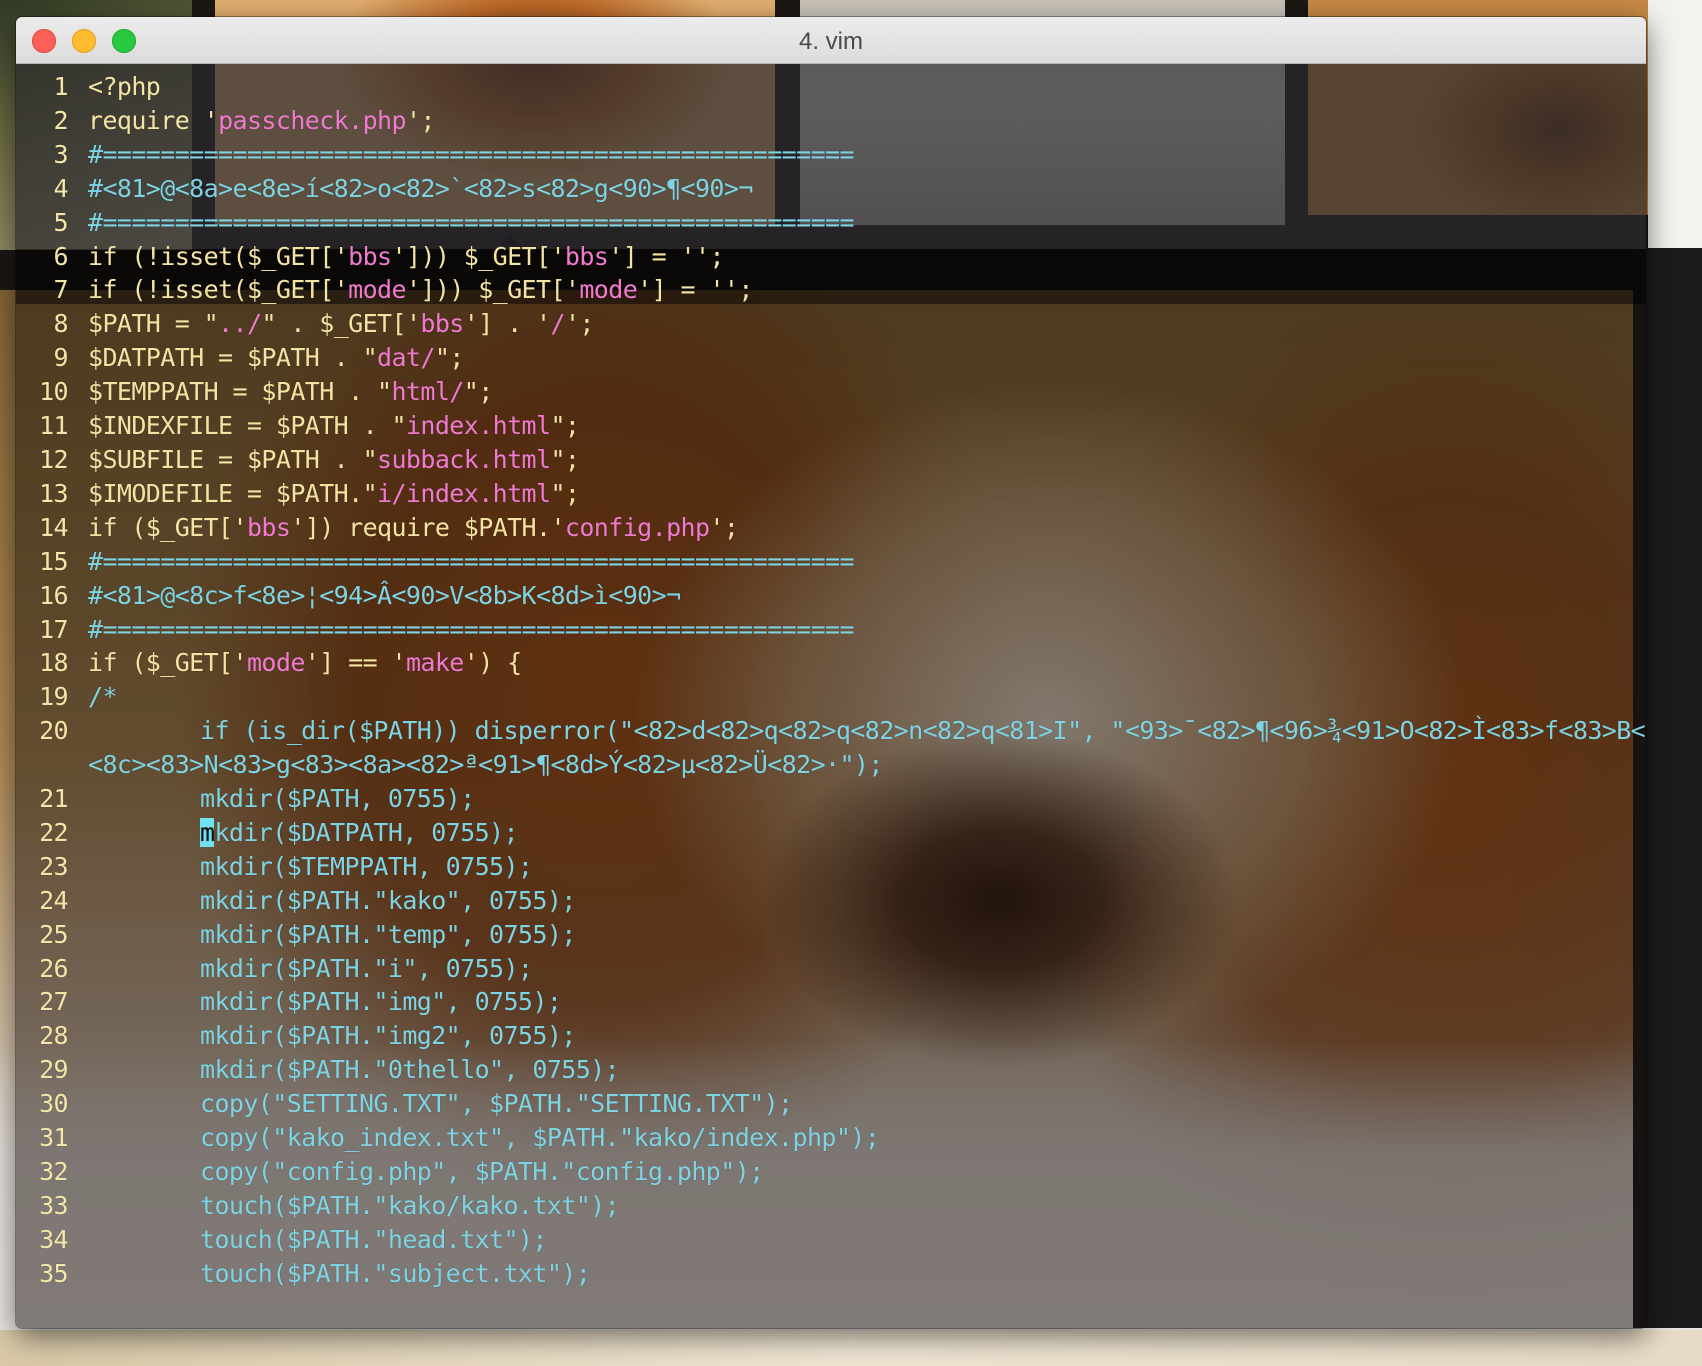  I want to click on code-line: 1 <?php, so click(831, 87).